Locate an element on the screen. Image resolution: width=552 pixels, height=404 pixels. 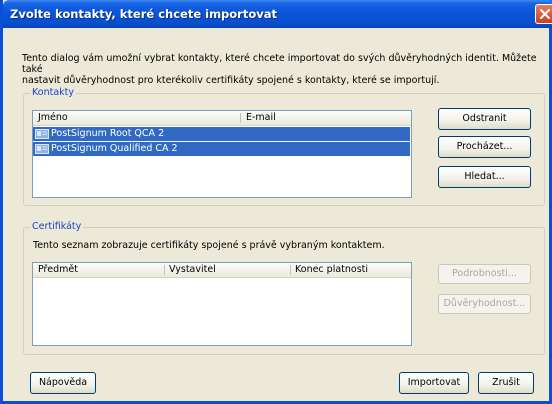
close-button is located at coordinates (543, 14).